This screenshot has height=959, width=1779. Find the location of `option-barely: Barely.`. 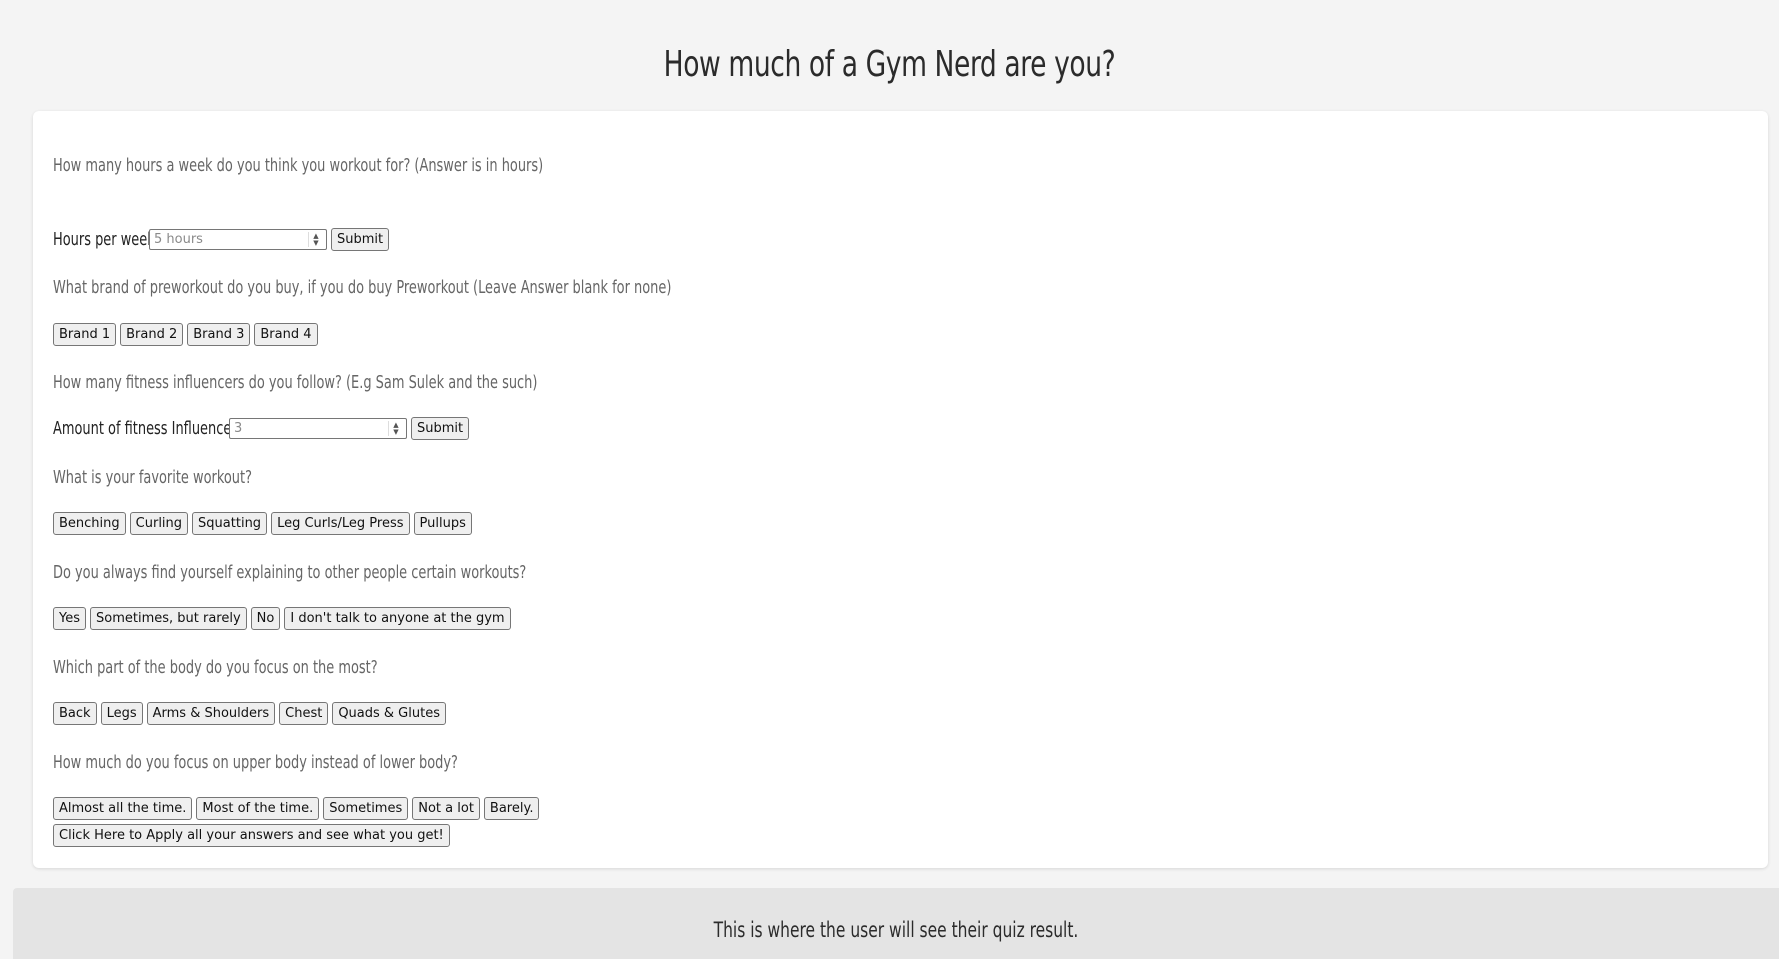

option-barely: Barely. is located at coordinates (511, 808).